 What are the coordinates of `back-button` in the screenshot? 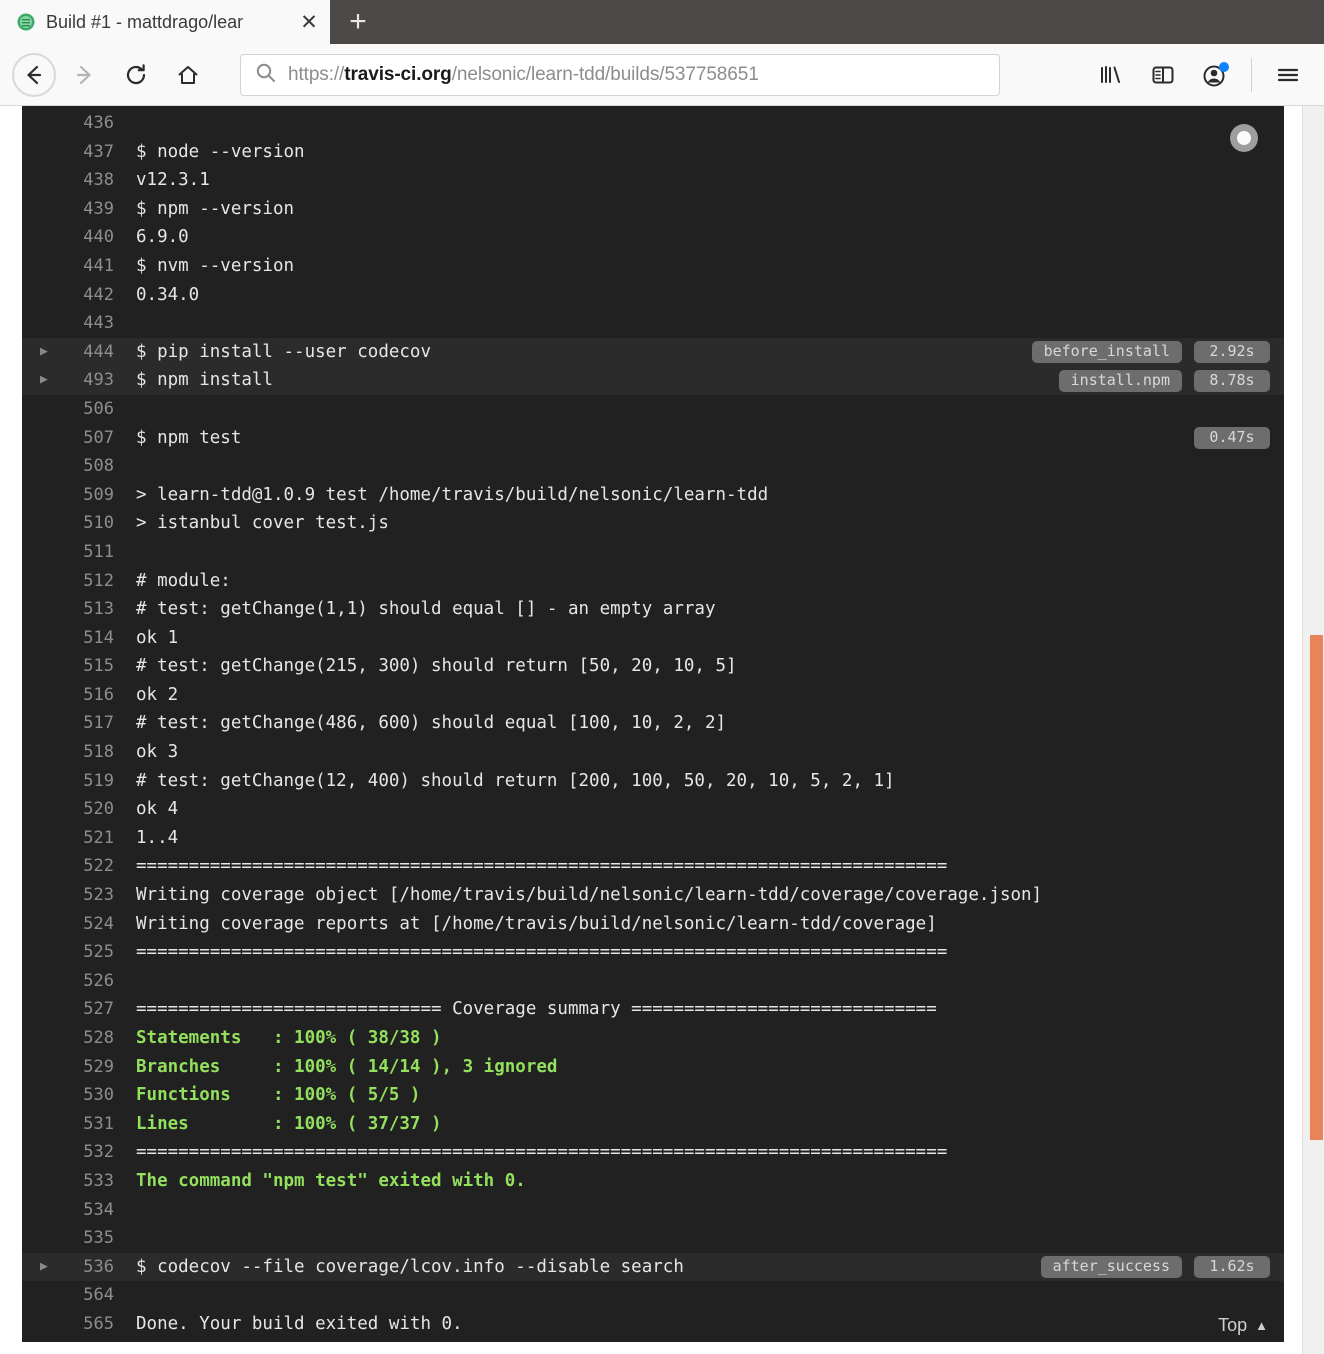 It's located at (34, 74).